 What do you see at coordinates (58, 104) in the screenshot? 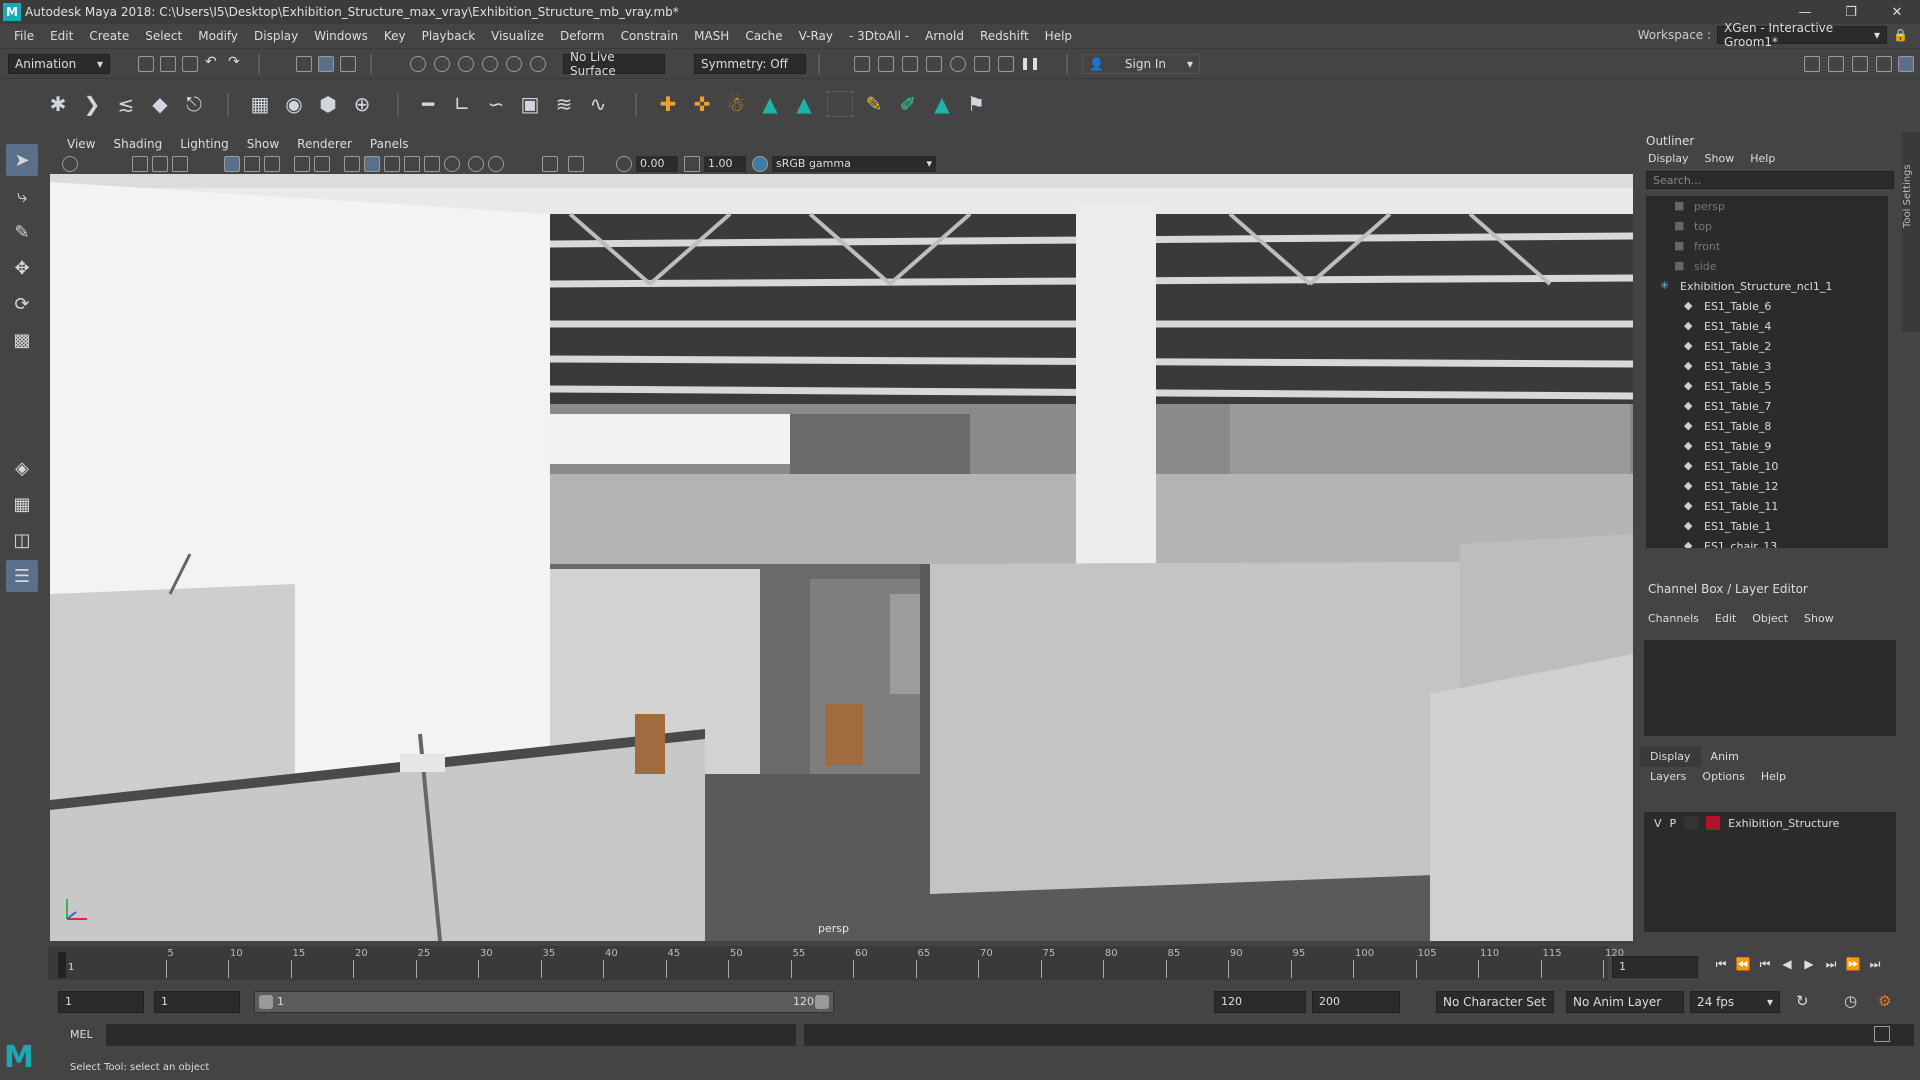
I see `xgen-create-icon: ✱` at bounding box center [58, 104].